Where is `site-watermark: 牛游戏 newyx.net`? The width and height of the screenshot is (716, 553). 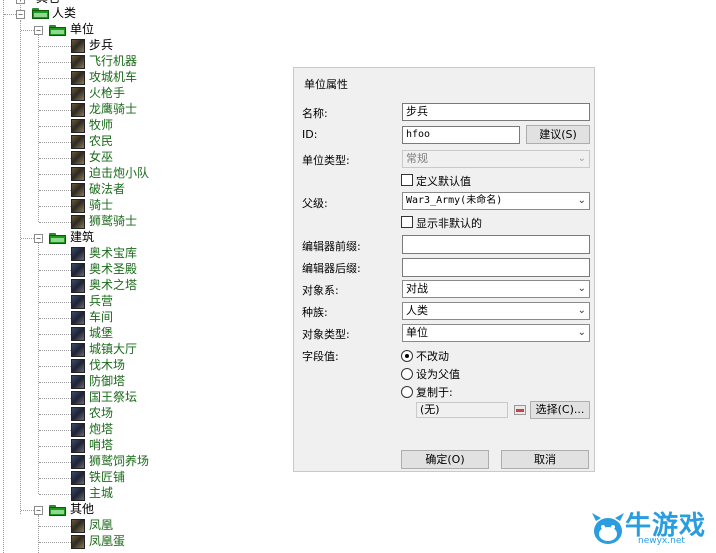
site-watermark: 牛游戏 newyx.net is located at coordinates (653, 529).